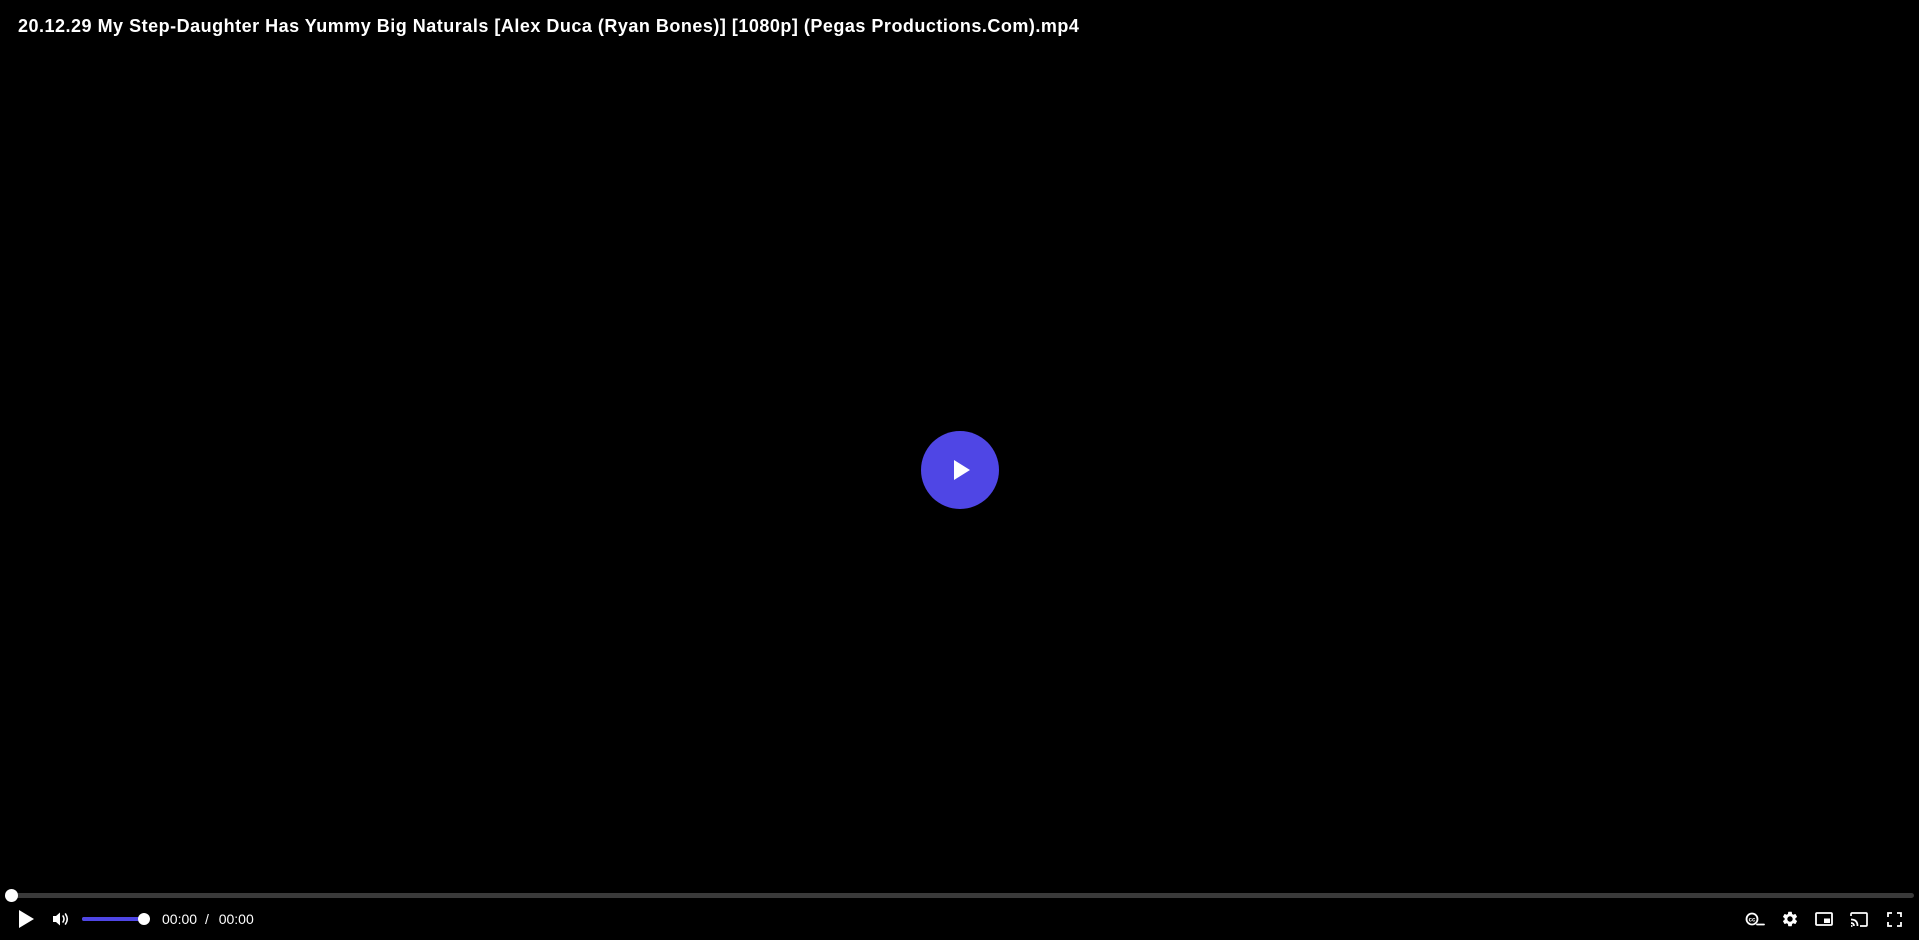  What do you see at coordinates (959, 895) in the screenshot?
I see `seek-bar` at bounding box center [959, 895].